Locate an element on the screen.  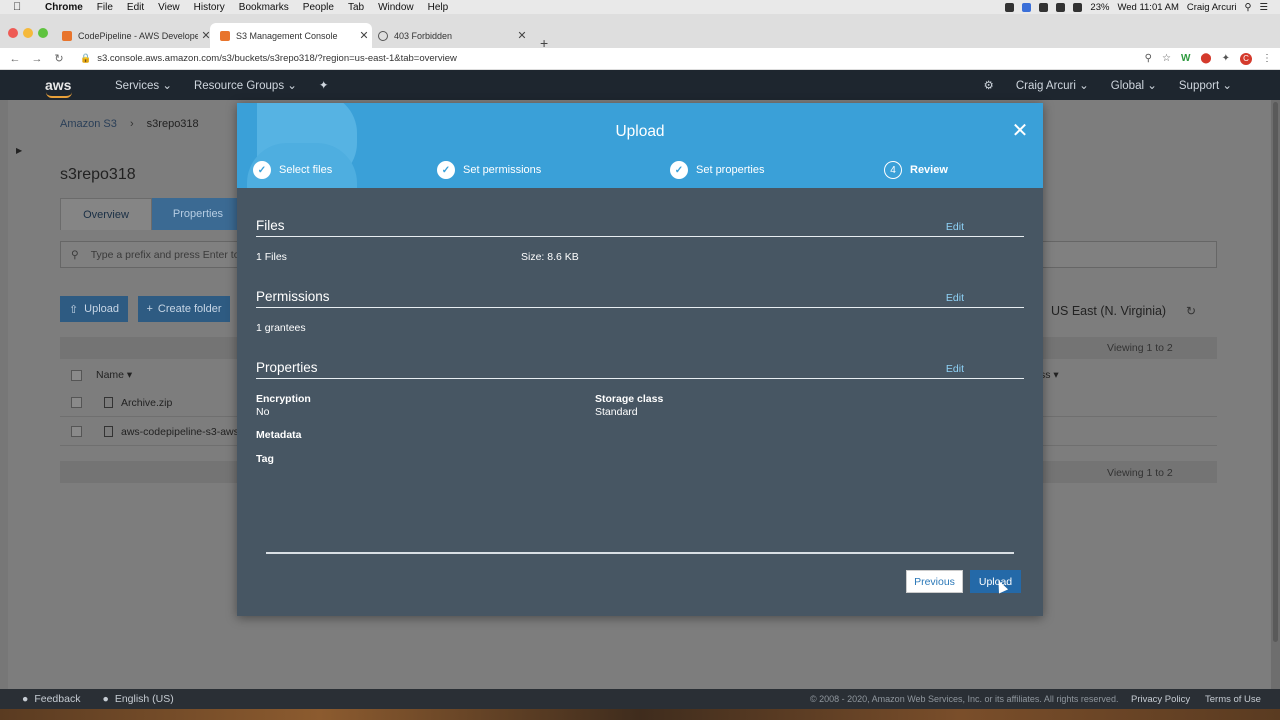
close-icon: ✕ is located at coordinates (1020, 131).